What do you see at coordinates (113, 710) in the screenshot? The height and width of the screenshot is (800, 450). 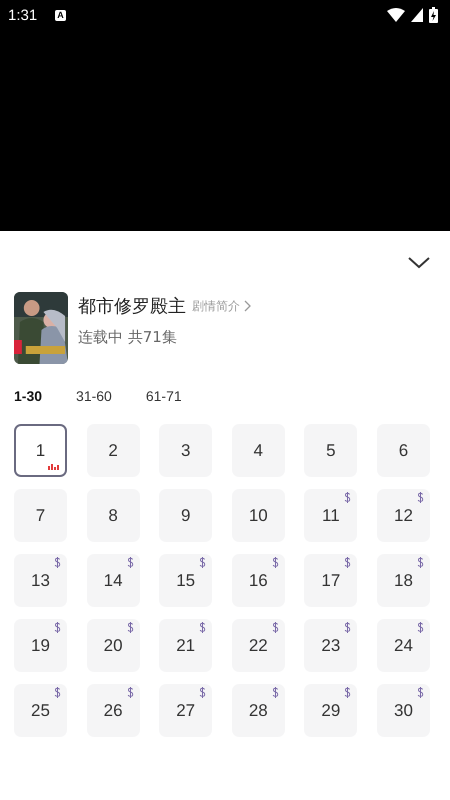 I see `episode-button: 26` at bounding box center [113, 710].